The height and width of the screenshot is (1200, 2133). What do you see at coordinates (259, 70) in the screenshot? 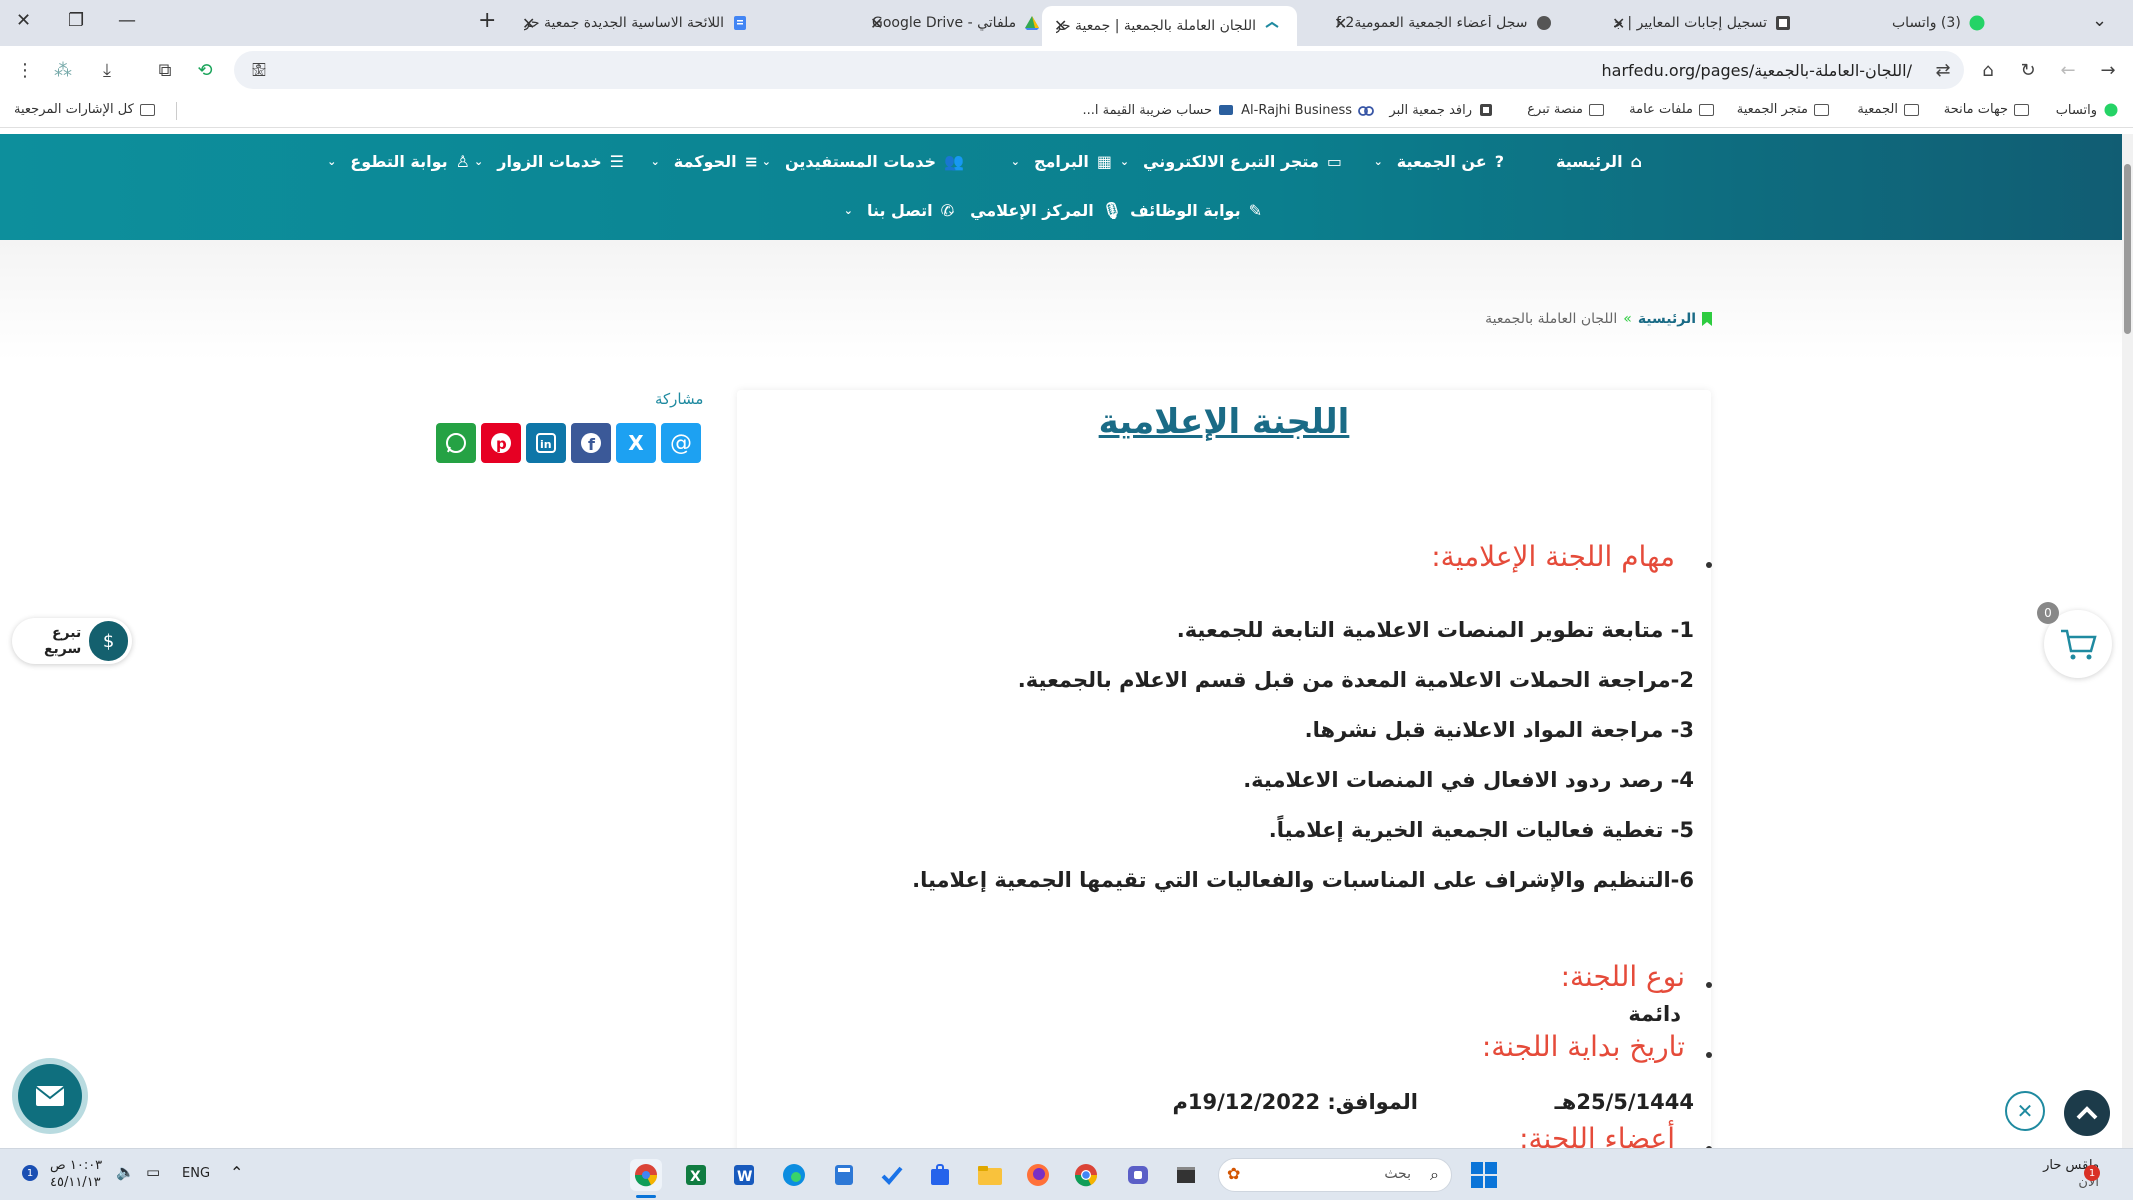
I see `bookmark-star-icon: ☆` at bounding box center [259, 70].